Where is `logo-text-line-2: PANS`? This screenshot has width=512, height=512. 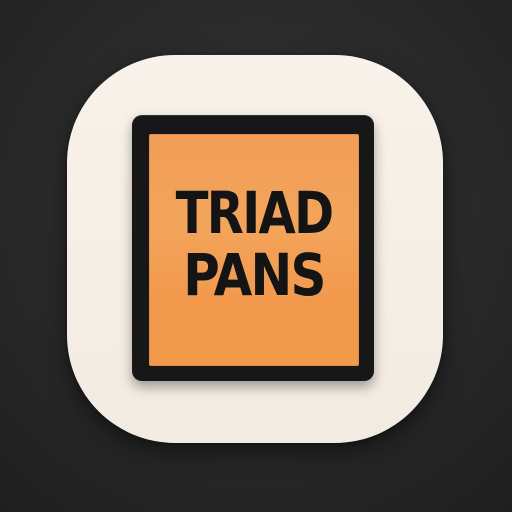 logo-text-line-2: PANS is located at coordinates (254, 275).